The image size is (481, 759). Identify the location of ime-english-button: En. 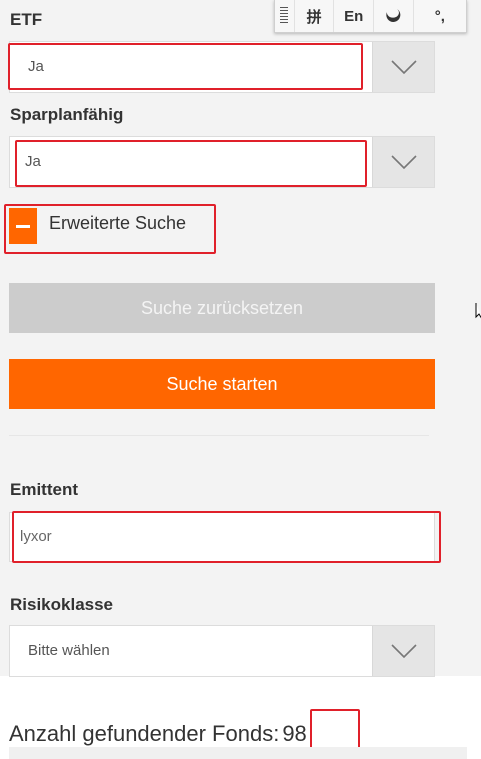
(354, 16).